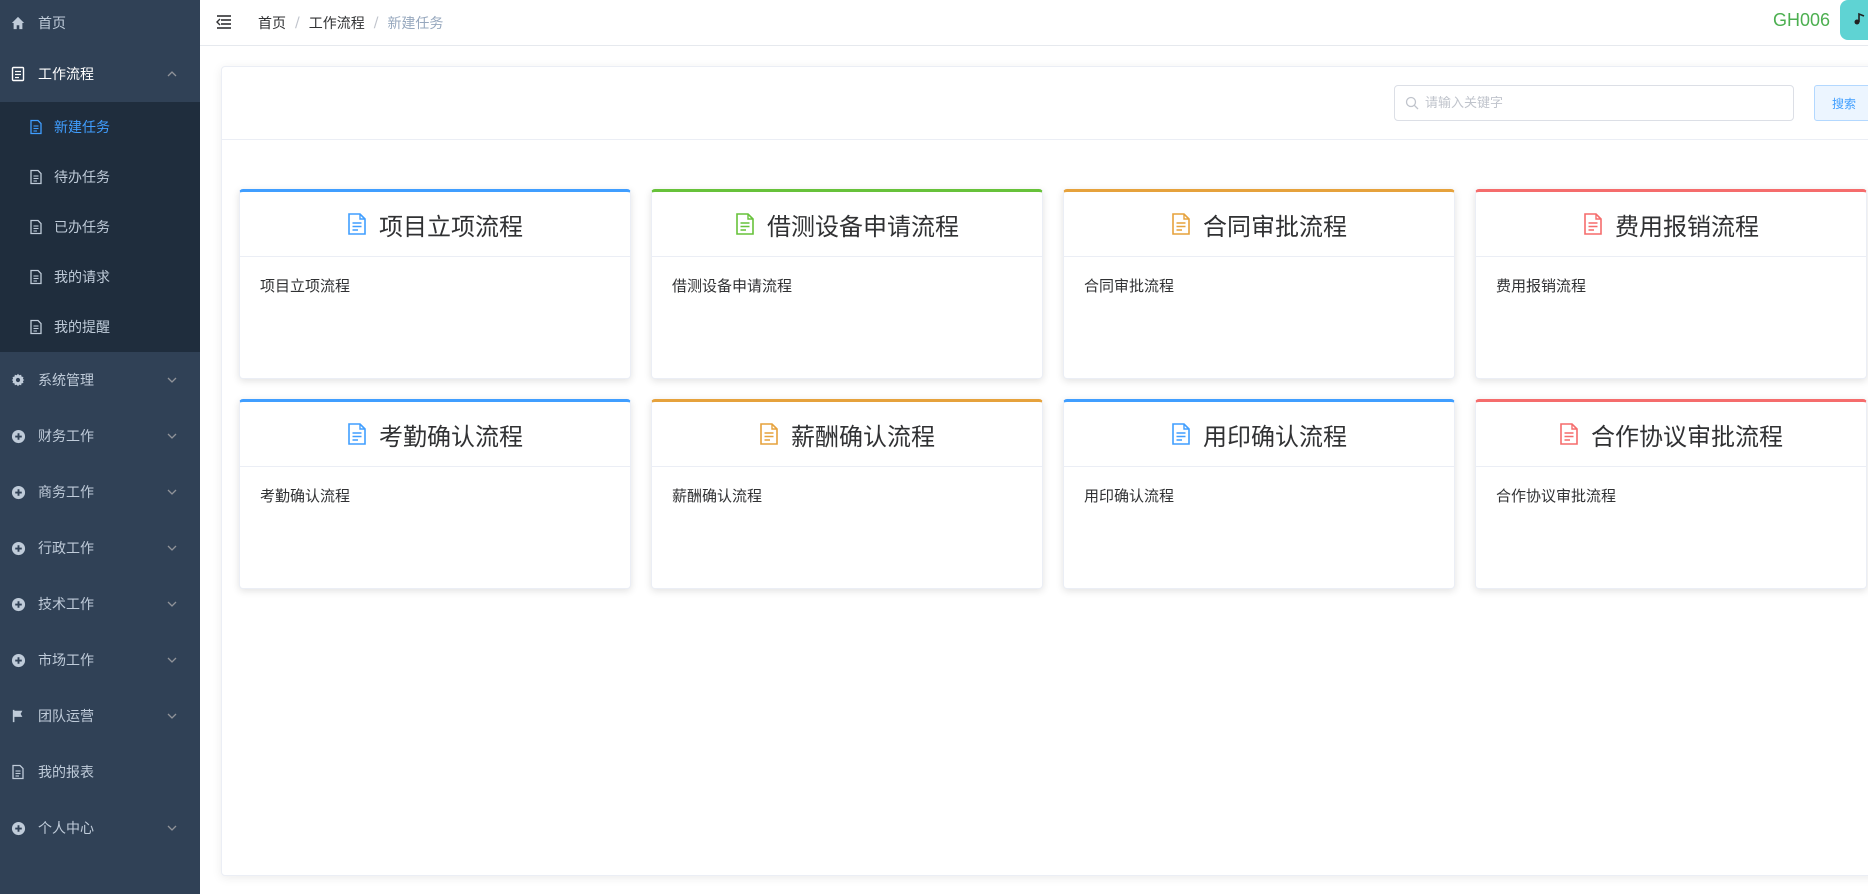  Describe the element at coordinates (1129, 496) in the screenshot. I see `card-description: 用印确认流程` at that location.